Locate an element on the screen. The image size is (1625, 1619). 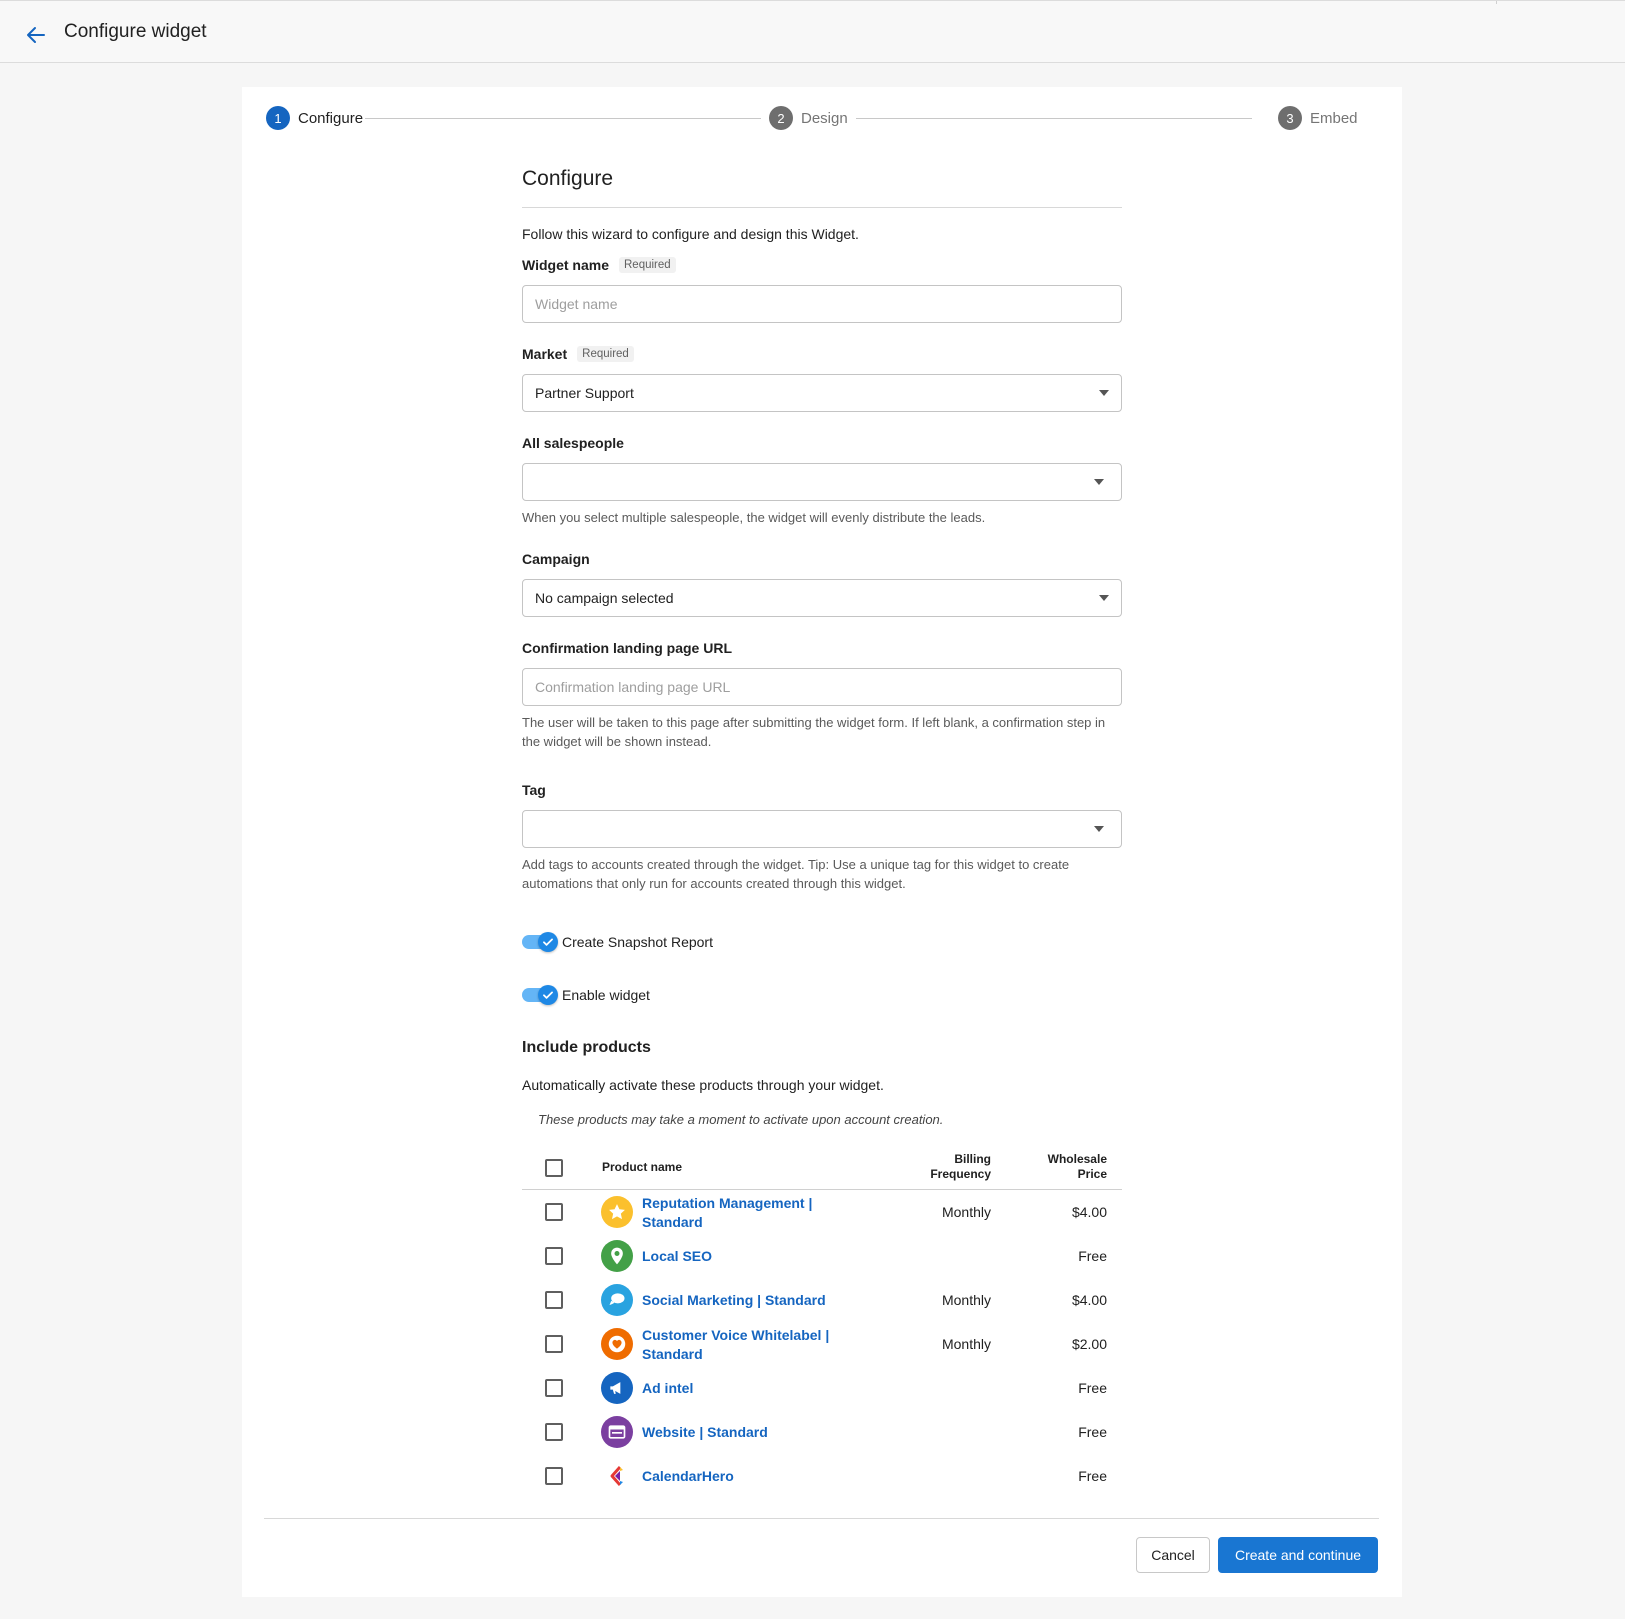
product-name-link: Local SEO is located at coordinates (742, 1256).